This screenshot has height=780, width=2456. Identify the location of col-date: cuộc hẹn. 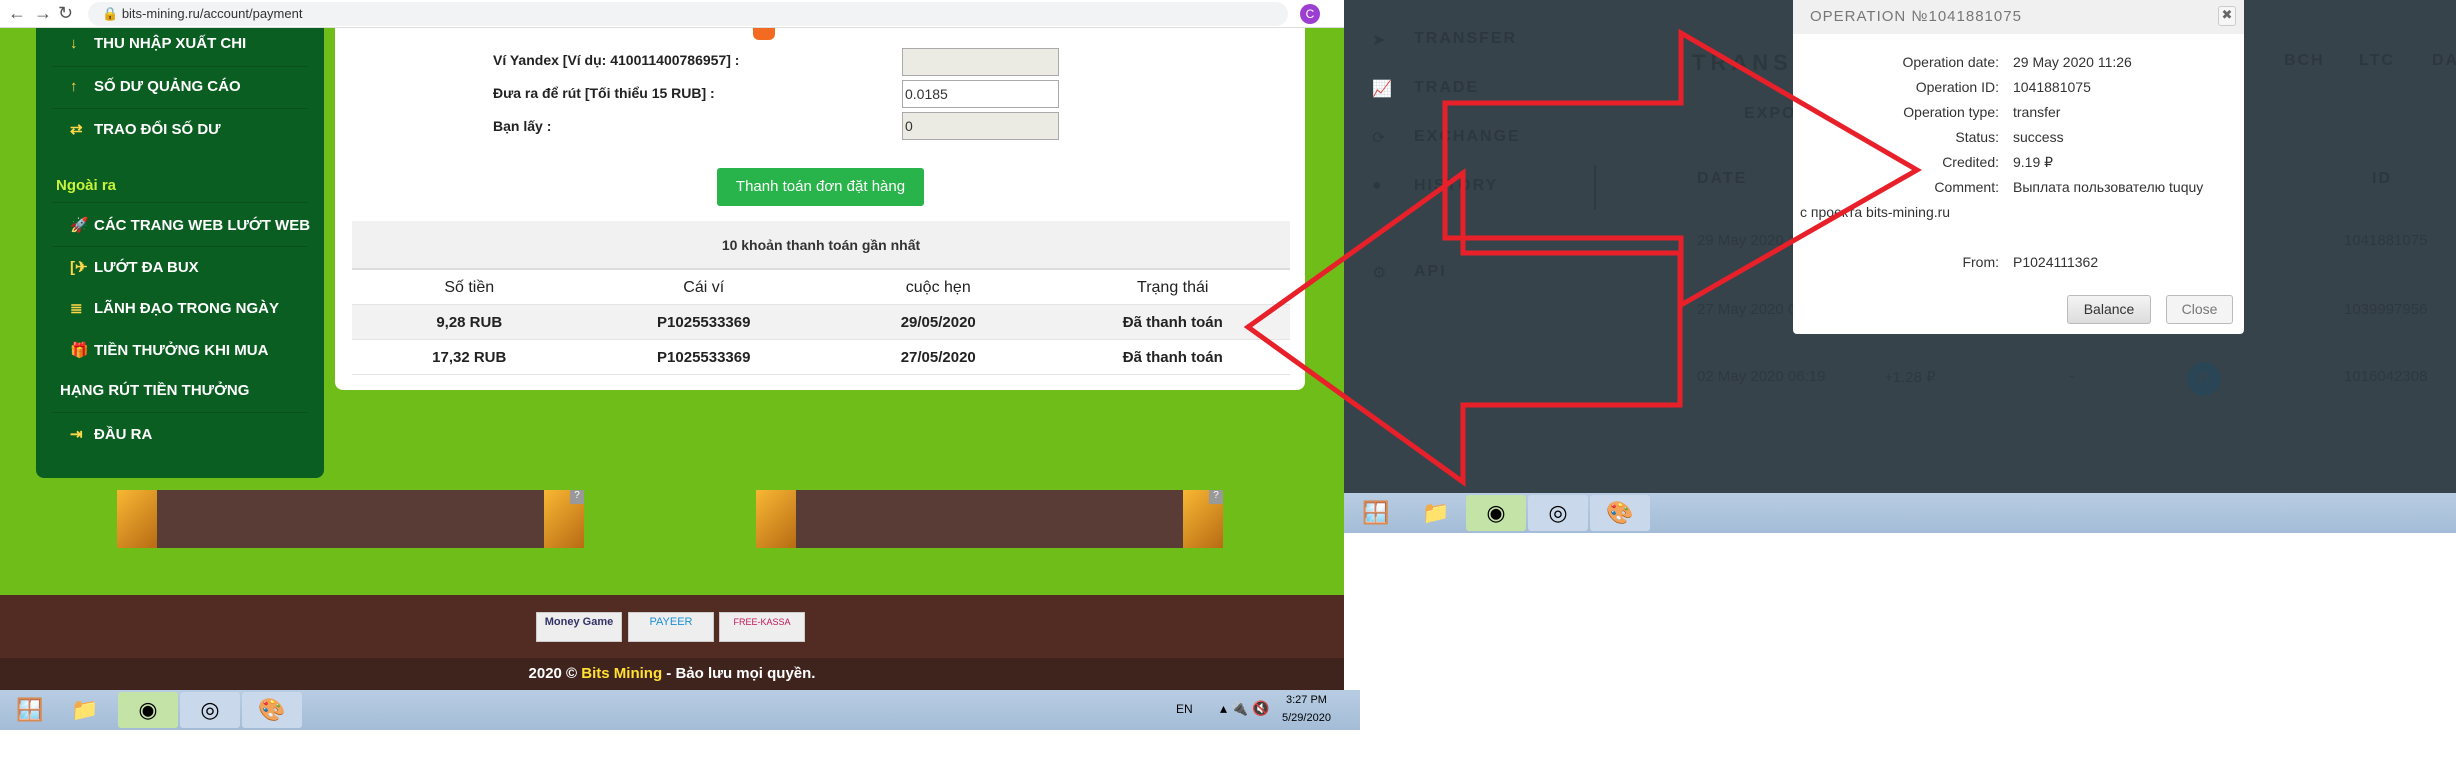
(938, 287).